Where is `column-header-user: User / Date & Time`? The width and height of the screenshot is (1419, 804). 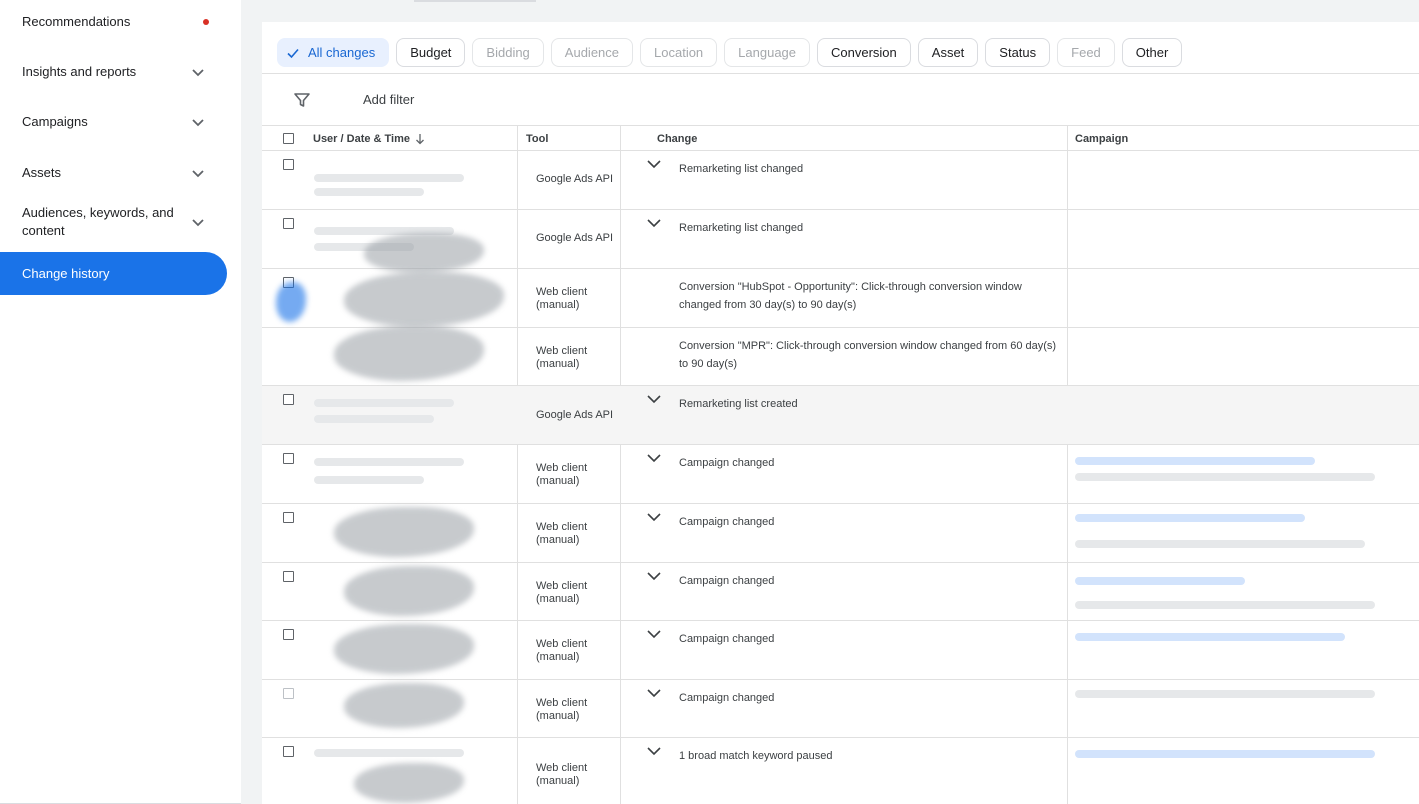 column-header-user: User / Date & Time is located at coordinates (369, 138).